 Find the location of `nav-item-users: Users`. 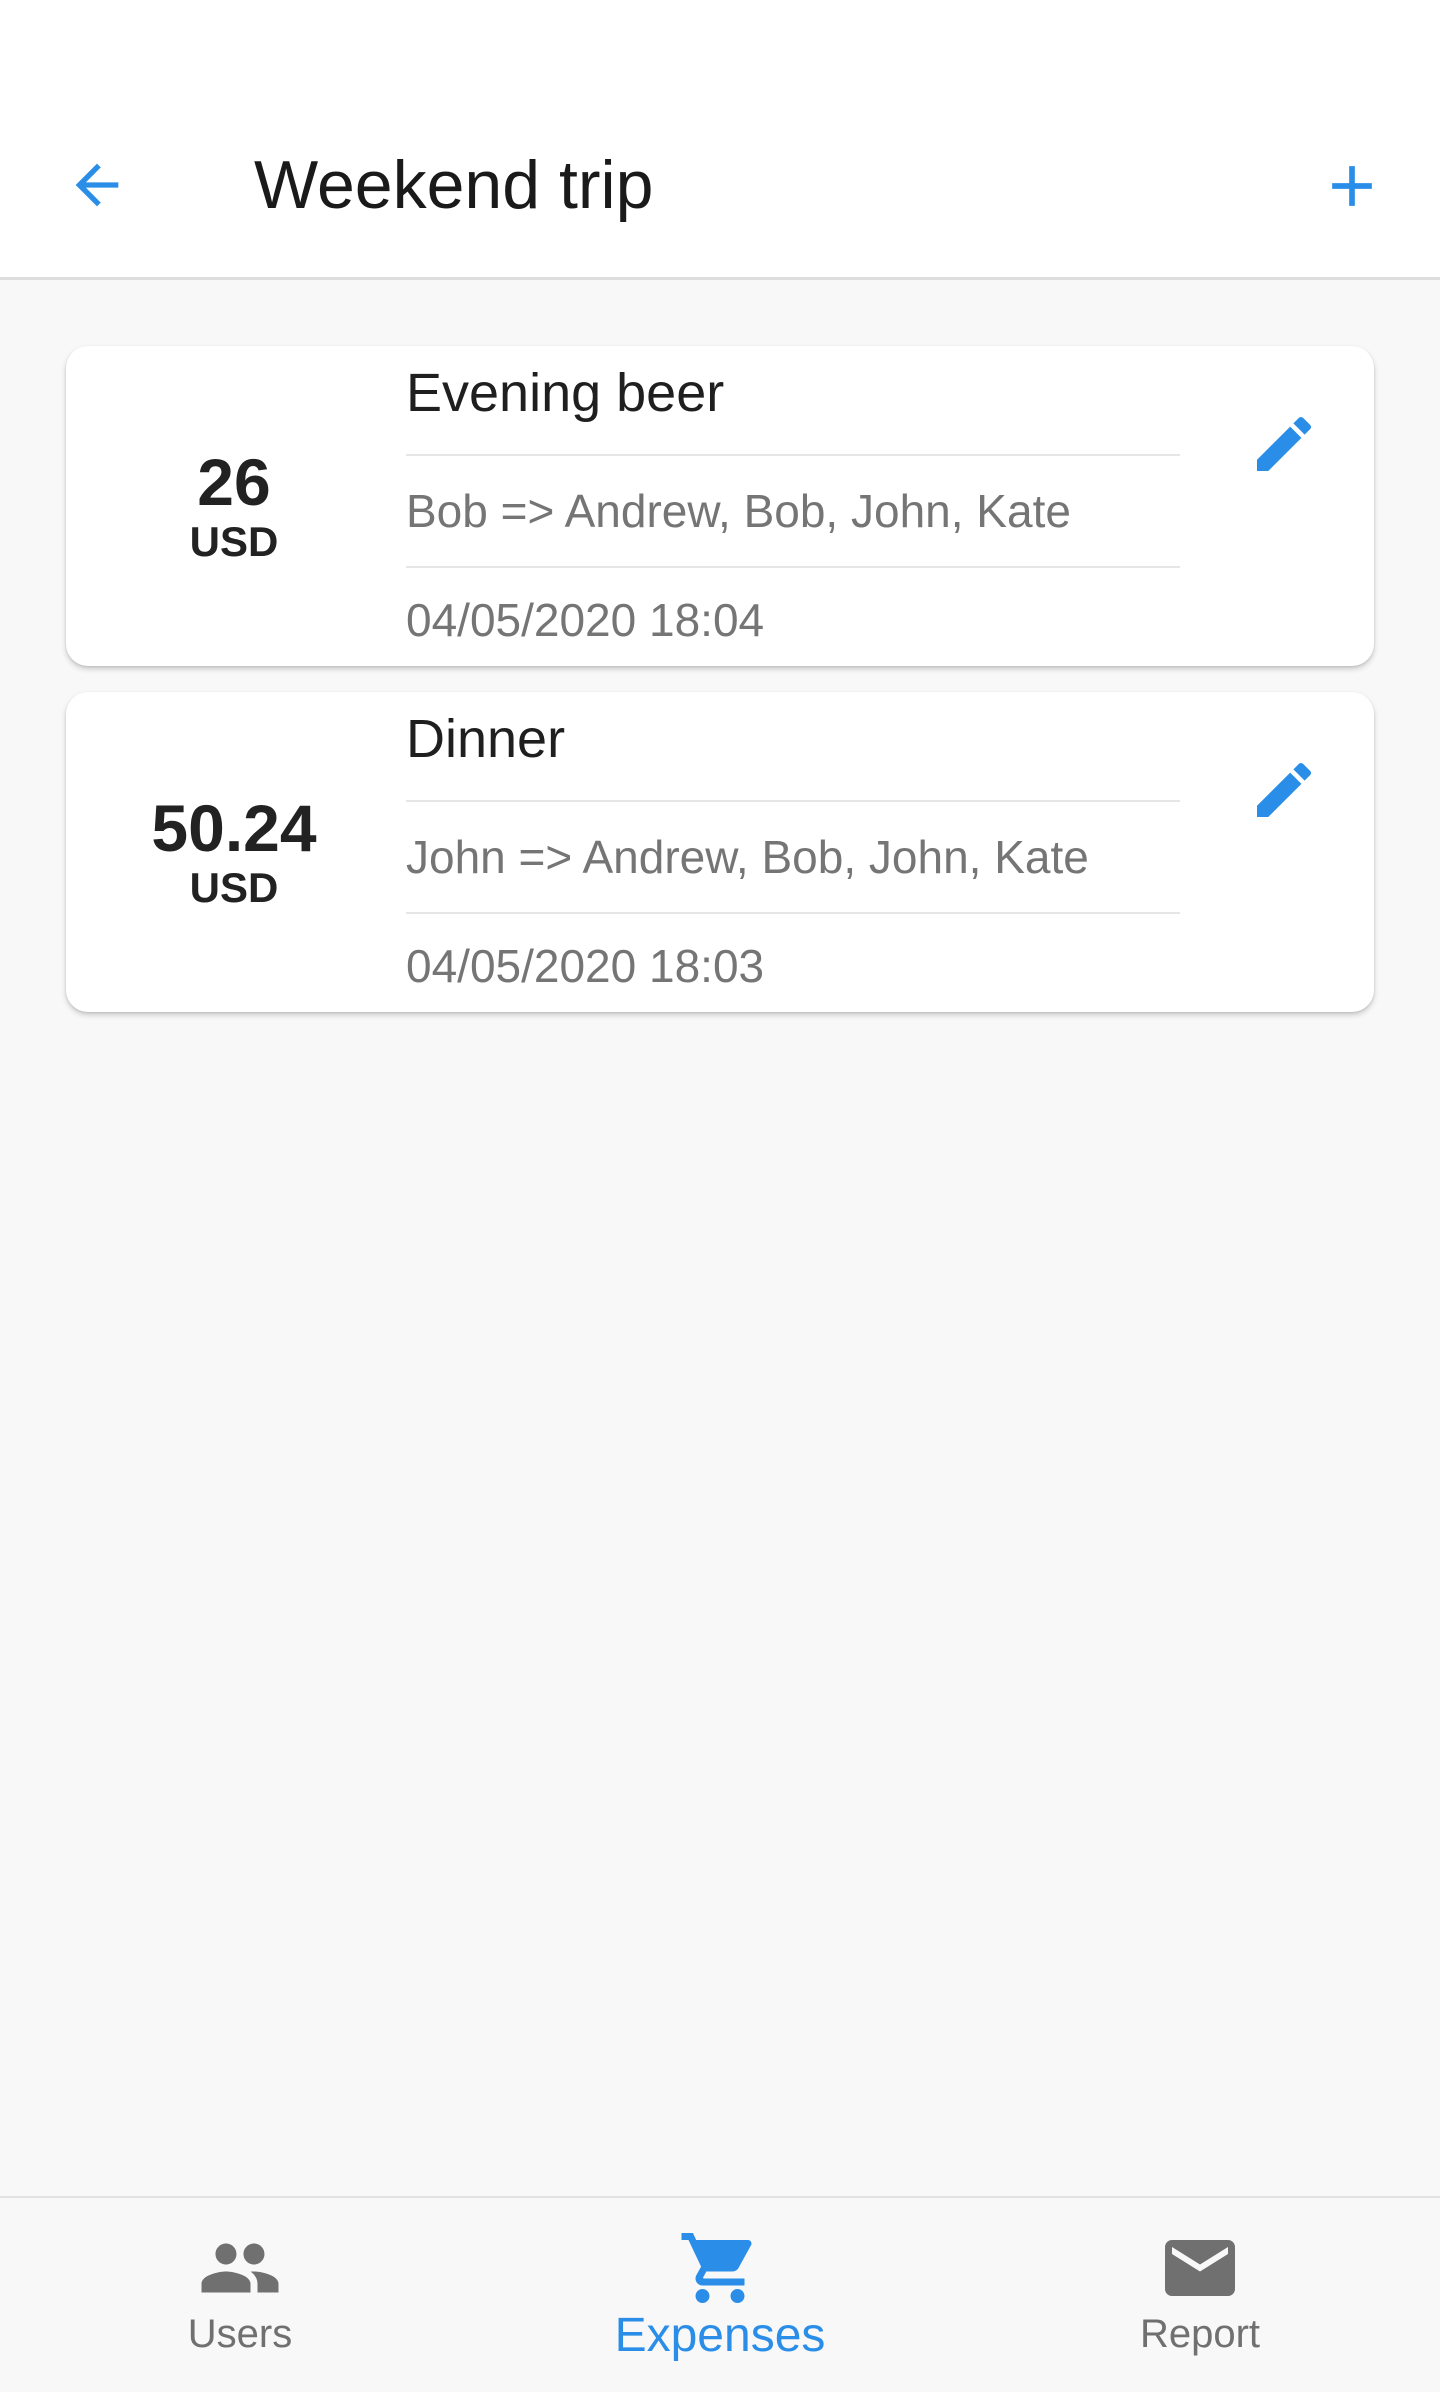

nav-item-users: Users is located at coordinates (240, 2295).